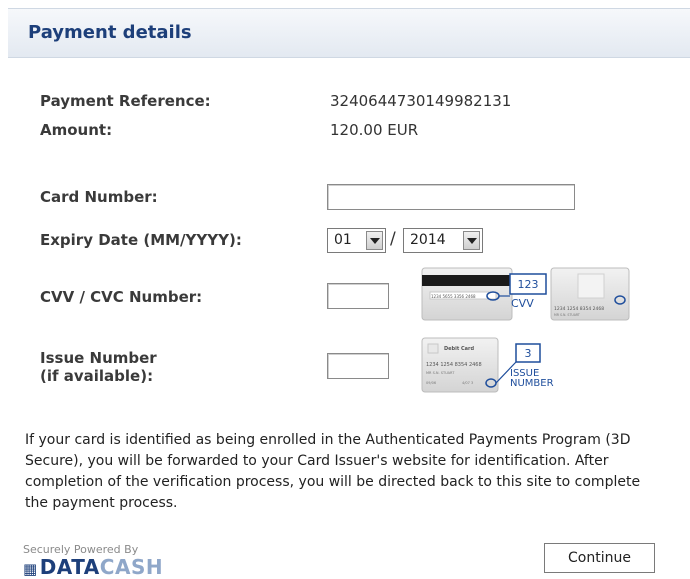  What do you see at coordinates (97, 376) in the screenshot?
I see `issue-number-label-line2: (if available):` at bounding box center [97, 376].